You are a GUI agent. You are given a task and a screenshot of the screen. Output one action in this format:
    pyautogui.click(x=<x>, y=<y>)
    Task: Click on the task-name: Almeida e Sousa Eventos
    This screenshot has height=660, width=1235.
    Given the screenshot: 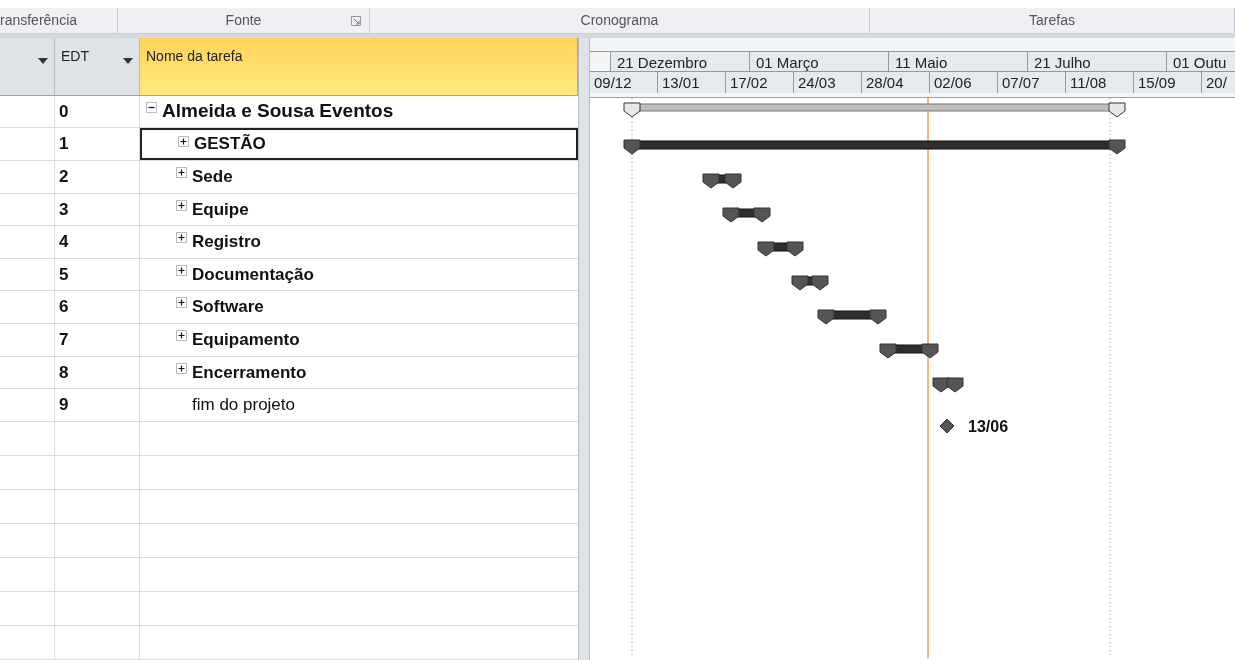 What is the action you would take?
    pyautogui.click(x=278, y=111)
    